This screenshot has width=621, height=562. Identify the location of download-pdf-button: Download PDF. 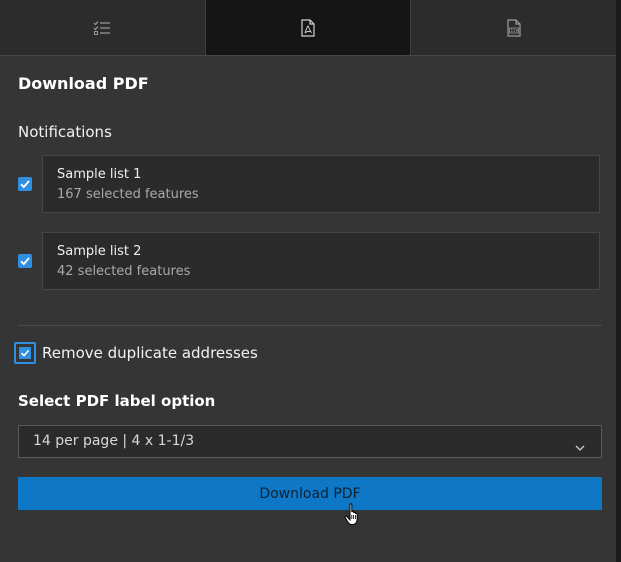
(310, 493).